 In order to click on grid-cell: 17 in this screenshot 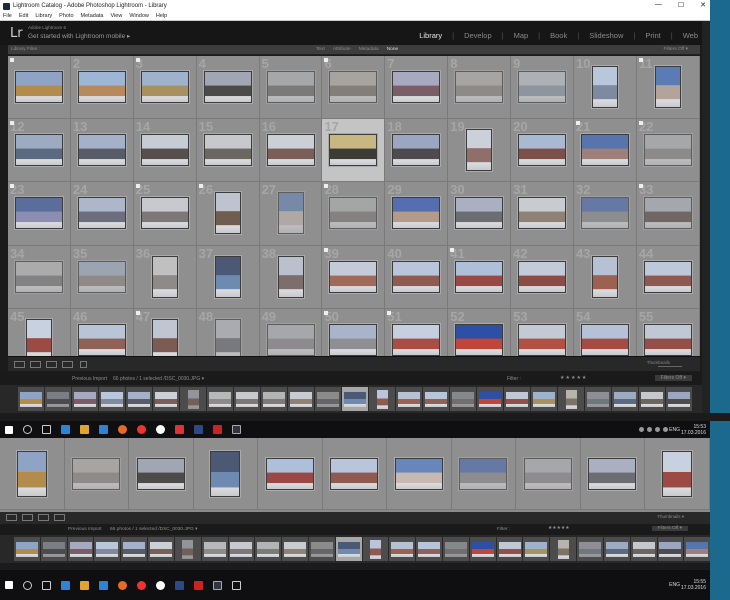, I will do `click(354, 151)`.